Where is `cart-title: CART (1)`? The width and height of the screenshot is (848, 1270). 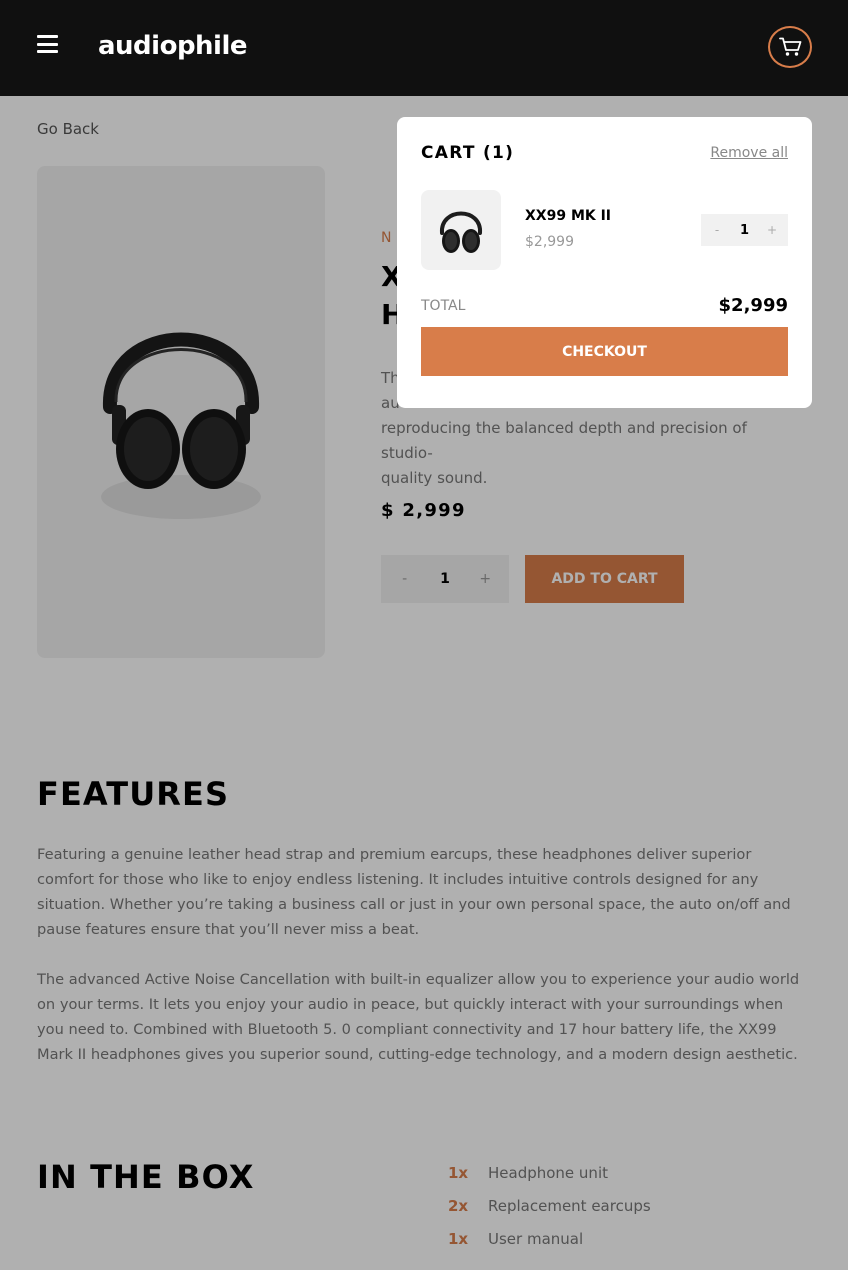
cart-title: CART (1) is located at coordinates (468, 153).